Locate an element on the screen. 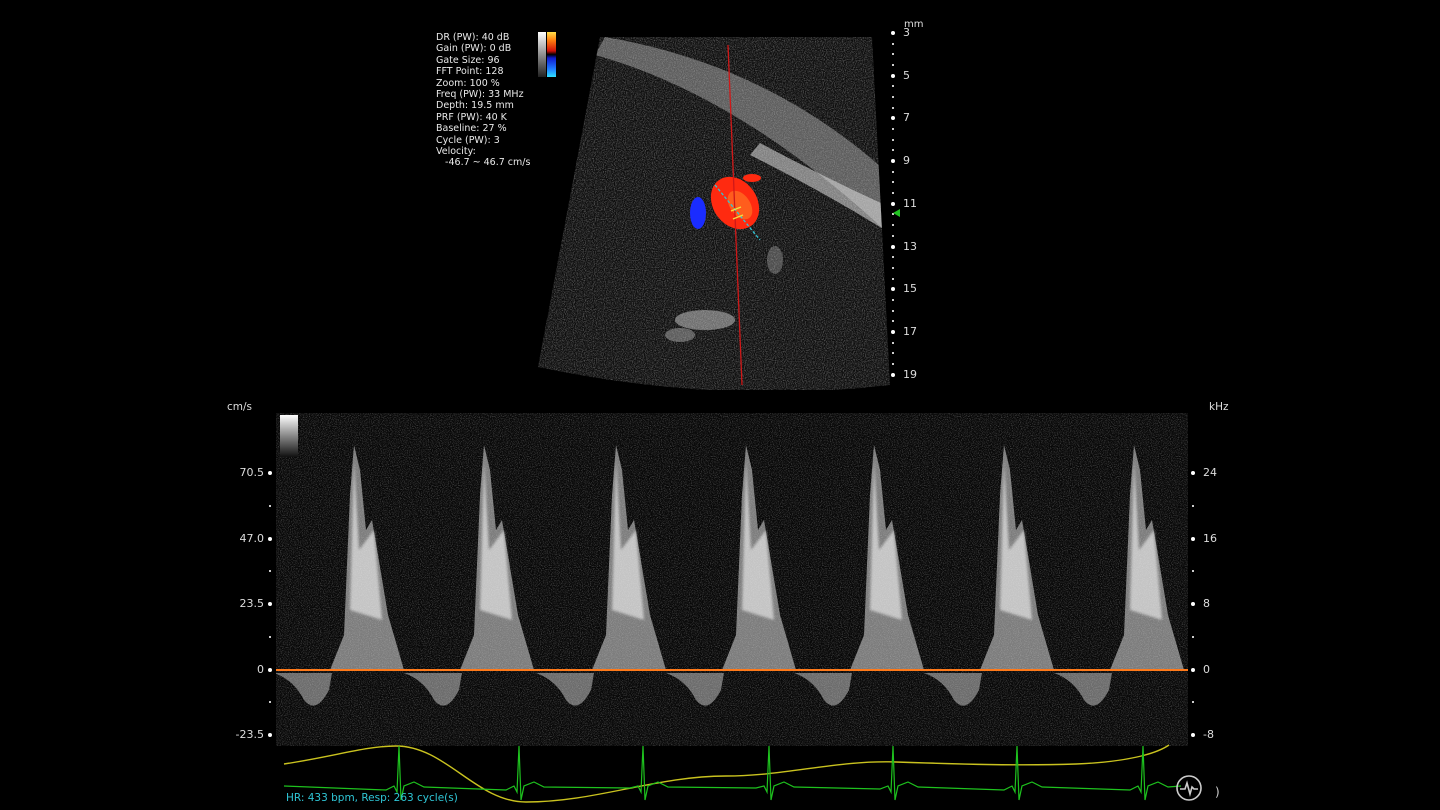 The image size is (1440, 810). depth-tick-label: 15 is located at coordinates (910, 289).